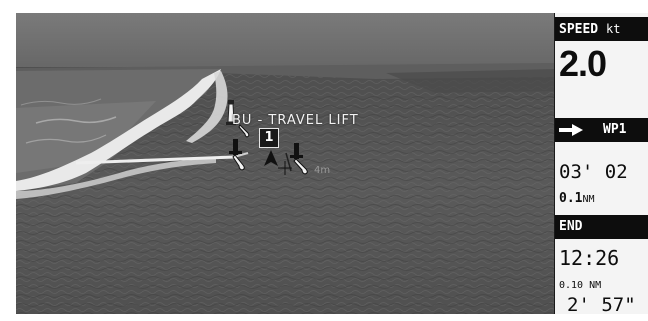  I want to click on end-header: END, so click(601, 227).